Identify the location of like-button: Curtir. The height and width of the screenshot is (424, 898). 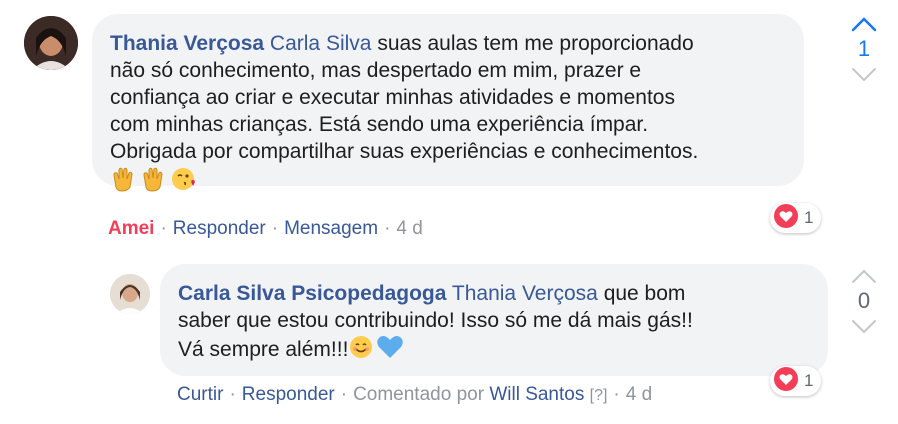
(200, 394).